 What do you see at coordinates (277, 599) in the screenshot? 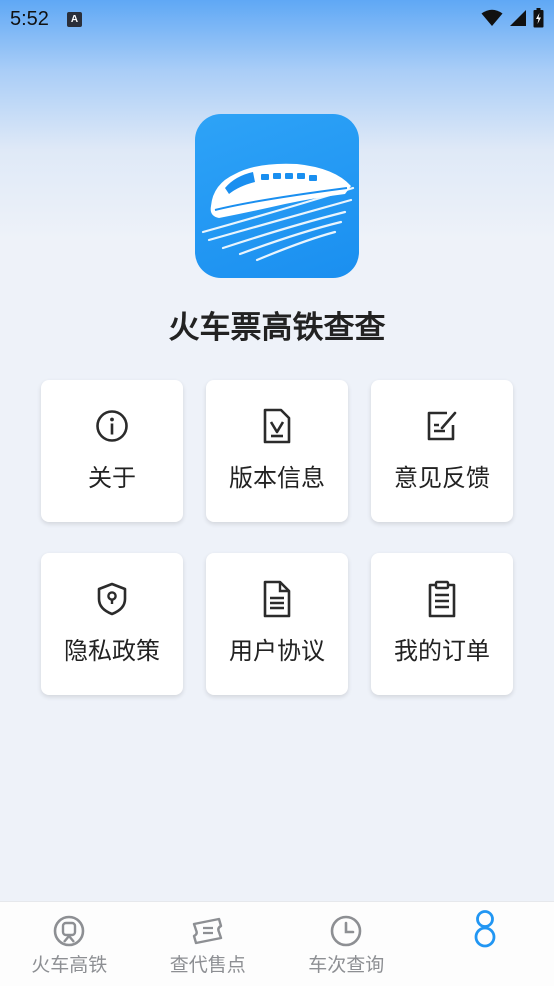
I see `agreement-document-icon` at bounding box center [277, 599].